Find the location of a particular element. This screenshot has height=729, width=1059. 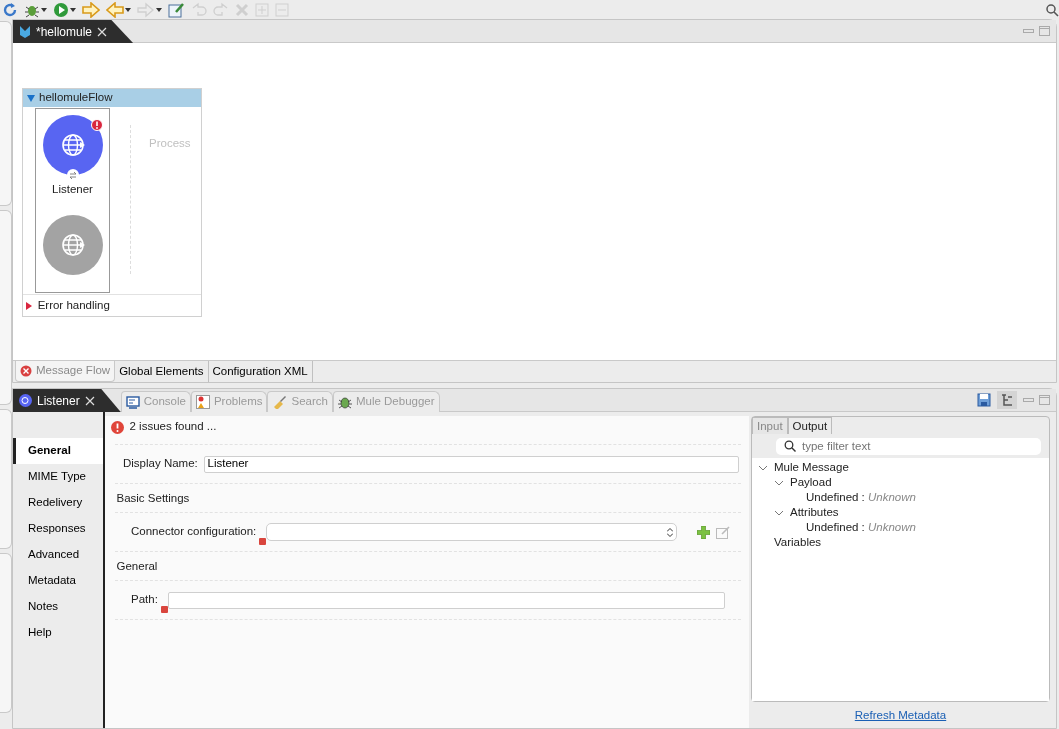

error-handling-row: Error handling is located at coordinates (112, 305).